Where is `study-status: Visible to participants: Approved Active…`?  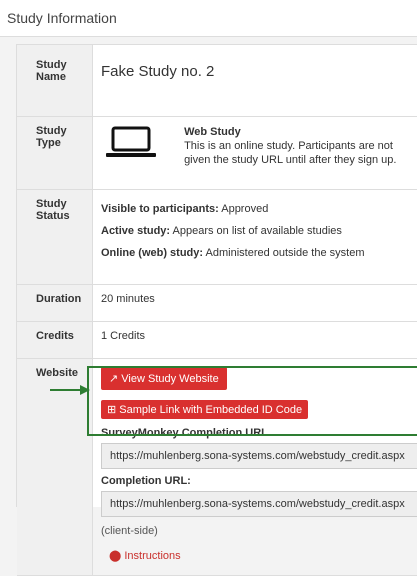
study-status: Visible to participants: Approved Active… is located at coordinates (255, 237).